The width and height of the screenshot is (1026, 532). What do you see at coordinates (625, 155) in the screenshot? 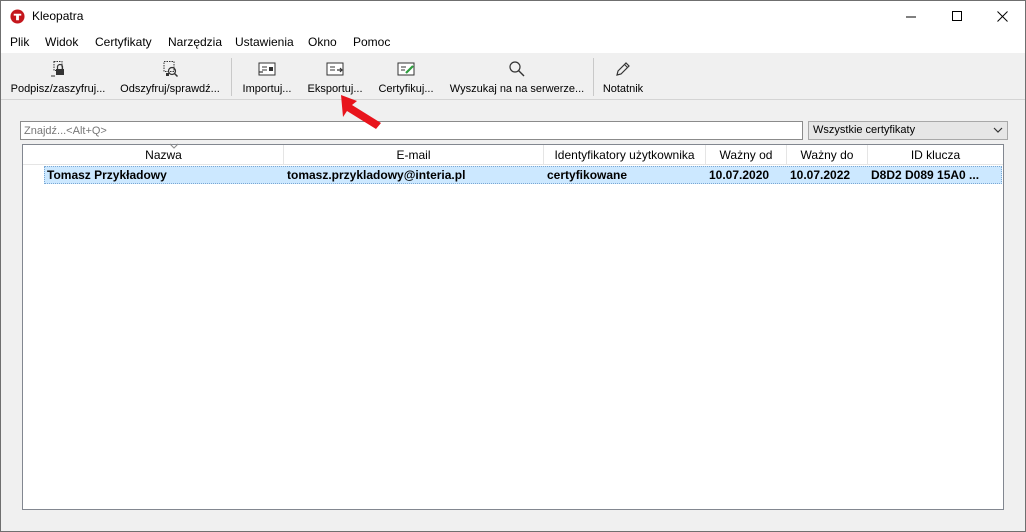
I see `column-header-user-ids: Identyfikatory użytkownika` at bounding box center [625, 155].